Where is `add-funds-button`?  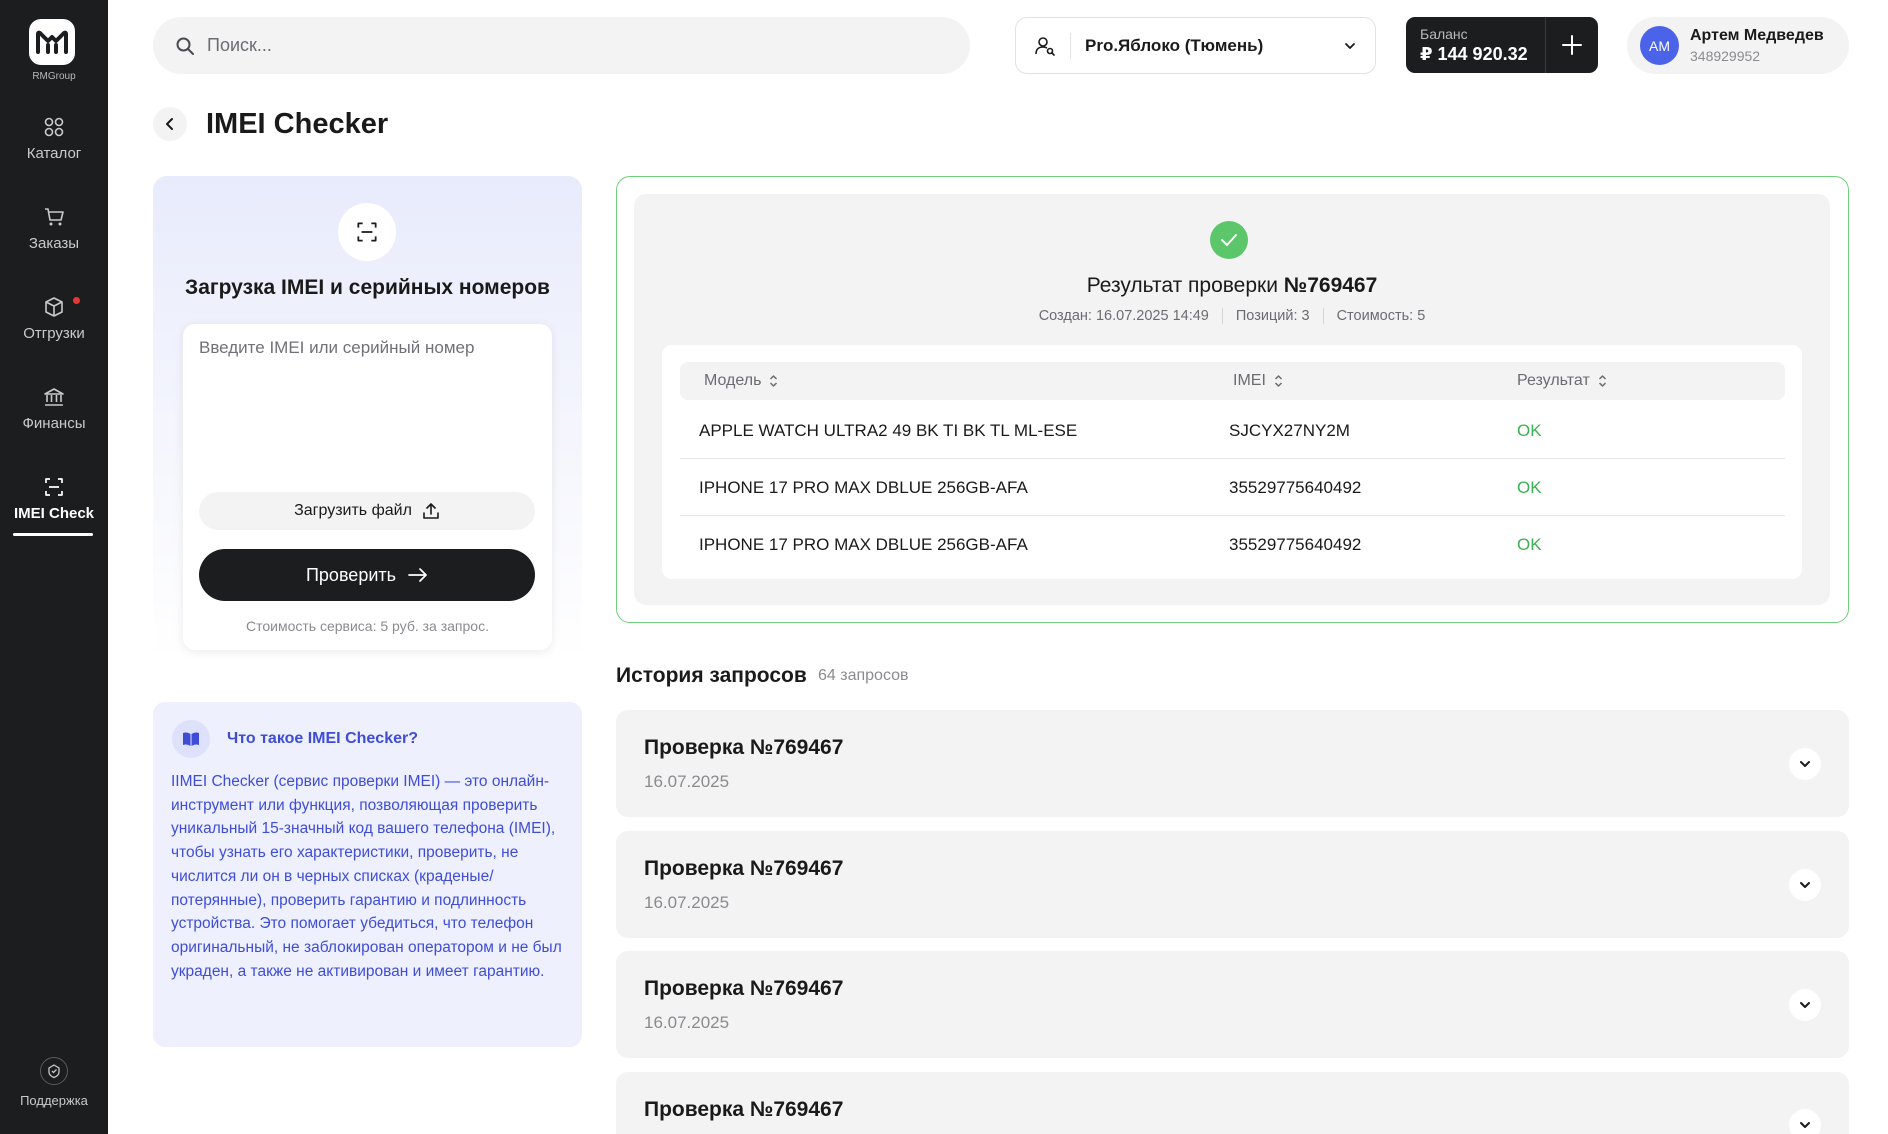 add-funds-button is located at coordinates (1572, 45).